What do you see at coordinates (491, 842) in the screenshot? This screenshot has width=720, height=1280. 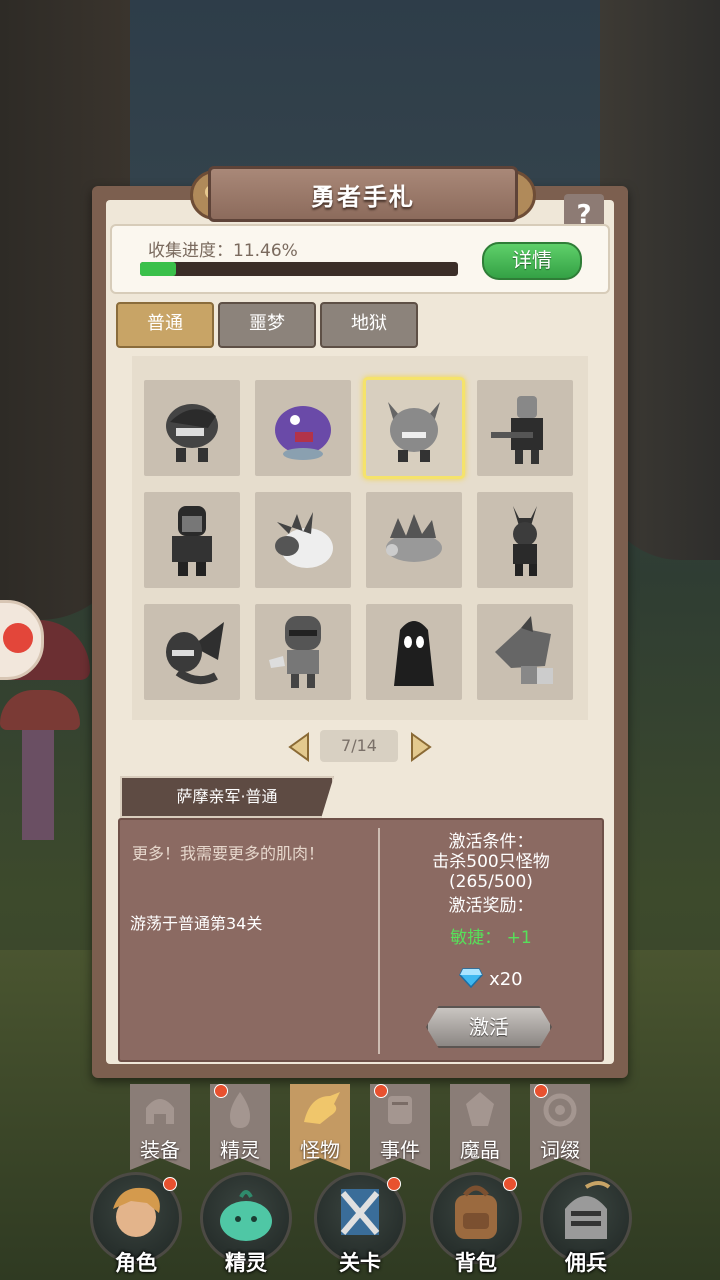 I see `condition-title: 激活条件：` at bounding box center [491, 842].